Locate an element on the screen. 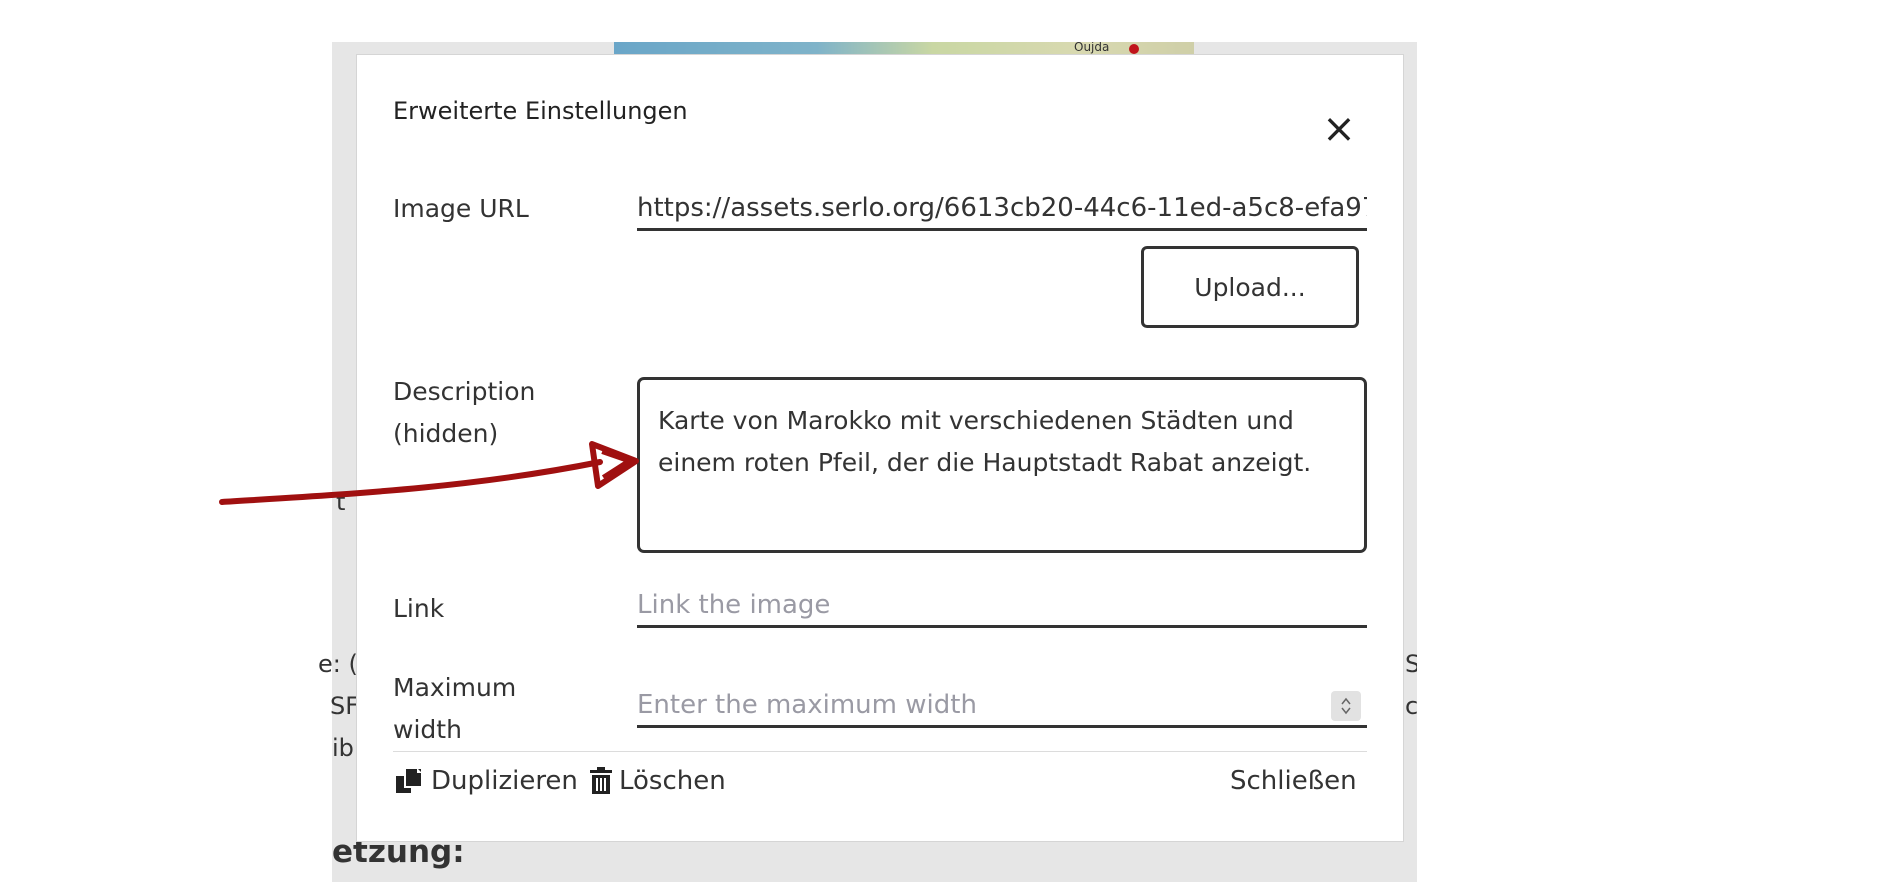  link-label: Link is located at coordinates (419, 608).